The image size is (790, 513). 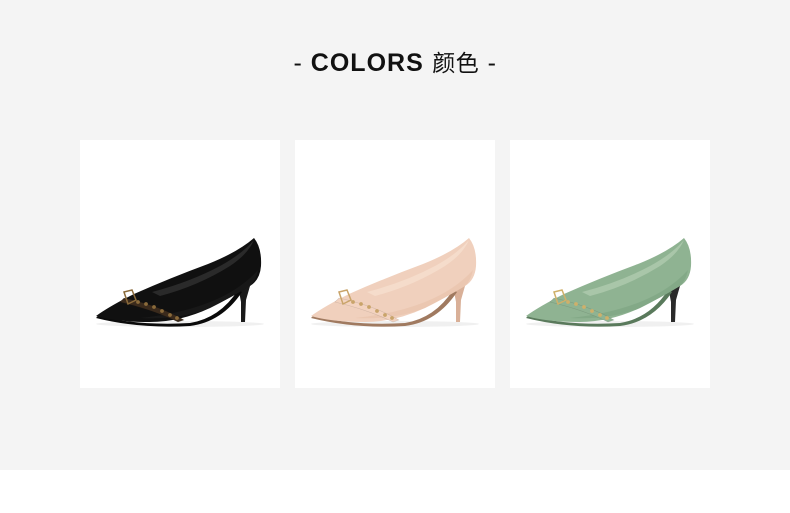 I want to click on product-card-beige, so click(x=395, y=264).